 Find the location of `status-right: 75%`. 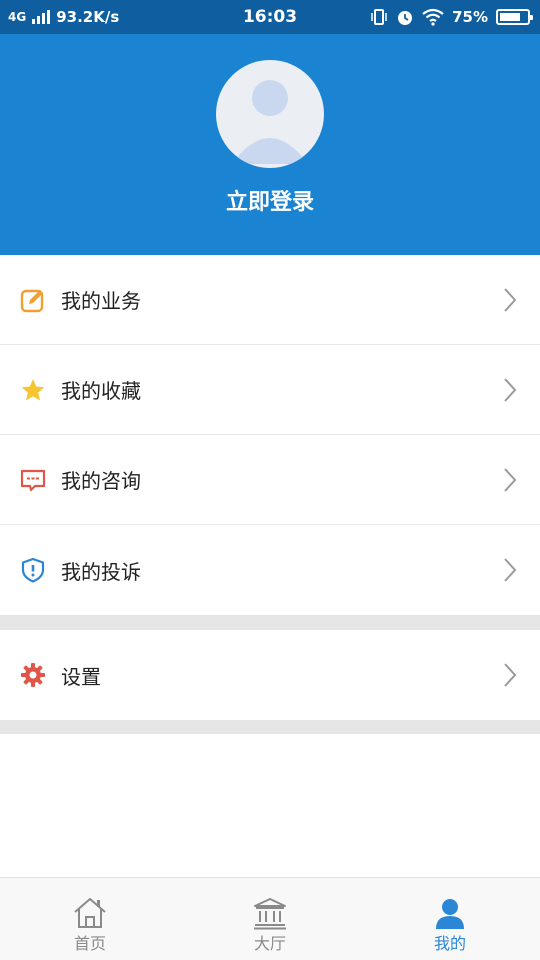

status-right: 75% is located at coordinates (451, 17).